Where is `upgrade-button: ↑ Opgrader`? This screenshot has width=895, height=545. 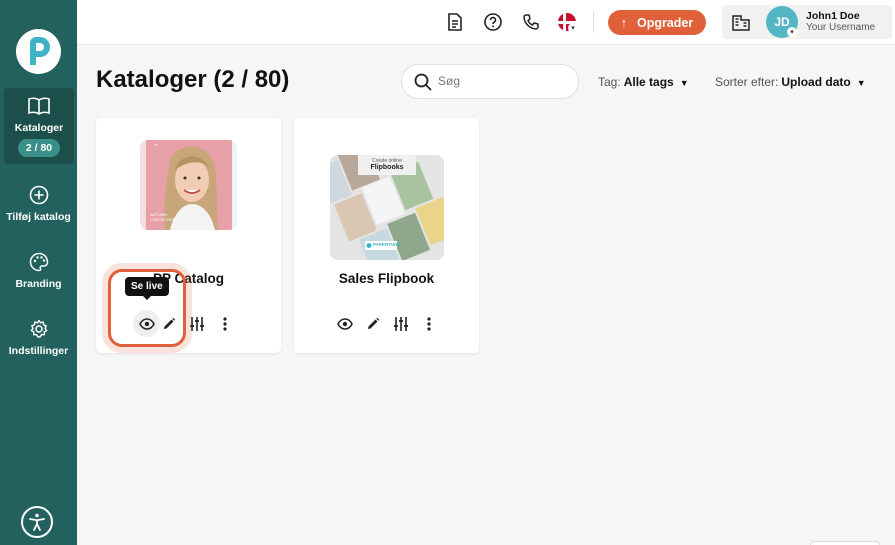
upgrade-button: ↑ Opgrader is located at coordinates (657, 22).